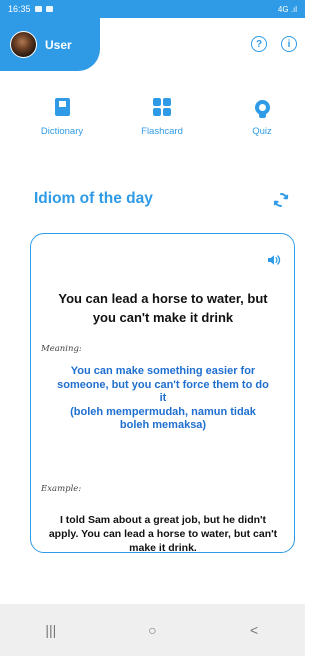 The width and height of the screenshot is (320, 656). I want to click on meaning-line: You can make something easier for, so click(163, 371).